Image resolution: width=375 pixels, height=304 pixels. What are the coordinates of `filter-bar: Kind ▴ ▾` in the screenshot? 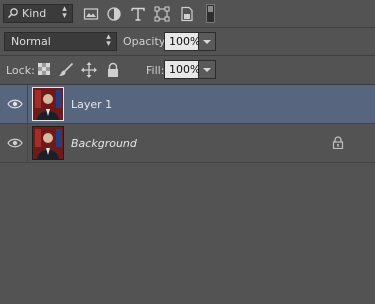 It's located at (187, 14).